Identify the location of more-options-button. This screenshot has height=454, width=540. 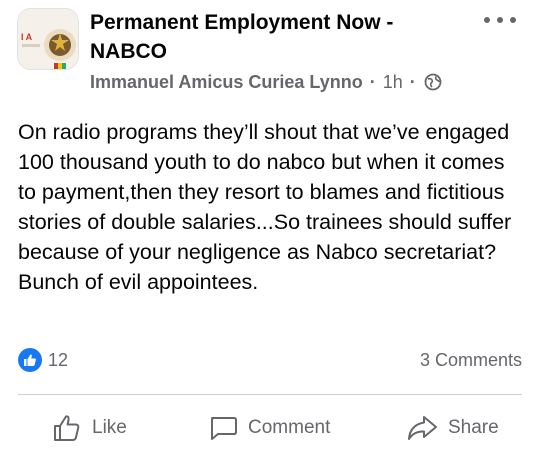
(500, 20).